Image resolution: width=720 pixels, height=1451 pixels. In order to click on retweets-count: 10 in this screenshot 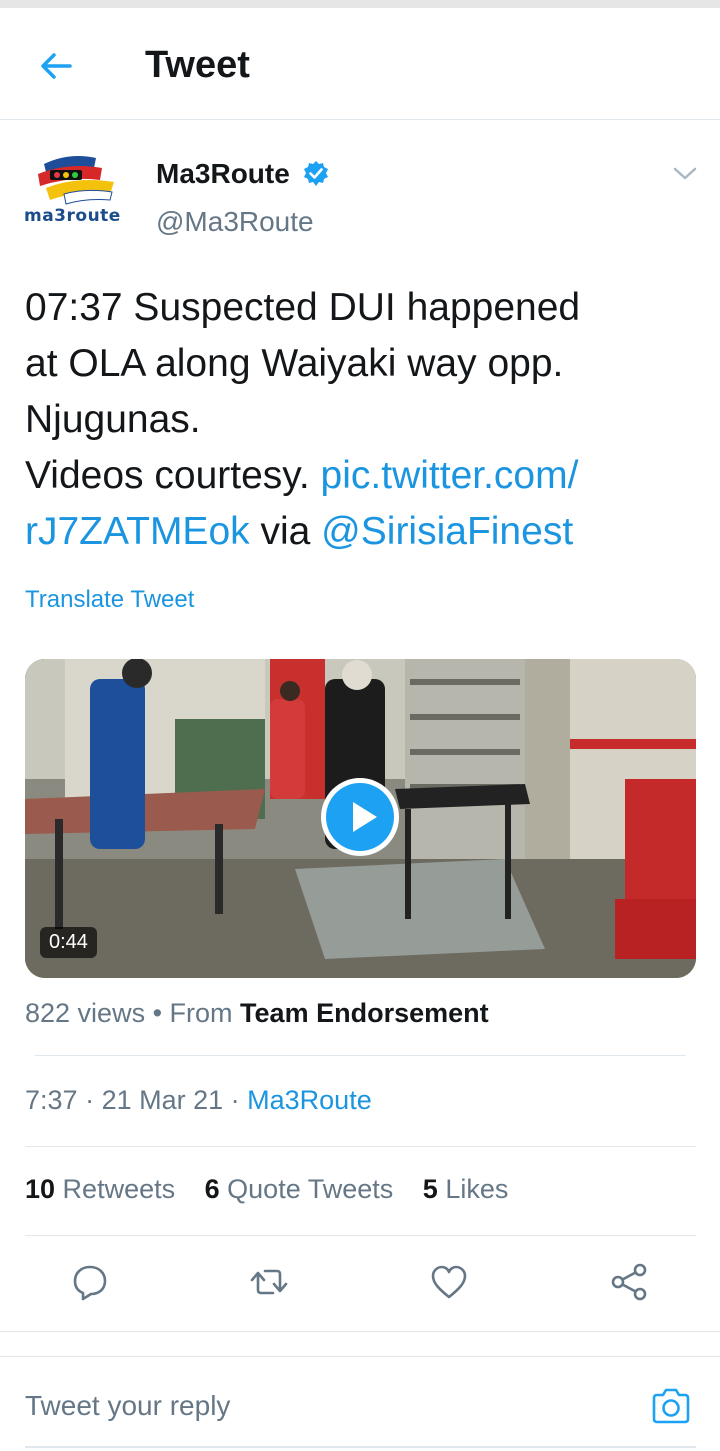, I will do `click(40, 1189)`.